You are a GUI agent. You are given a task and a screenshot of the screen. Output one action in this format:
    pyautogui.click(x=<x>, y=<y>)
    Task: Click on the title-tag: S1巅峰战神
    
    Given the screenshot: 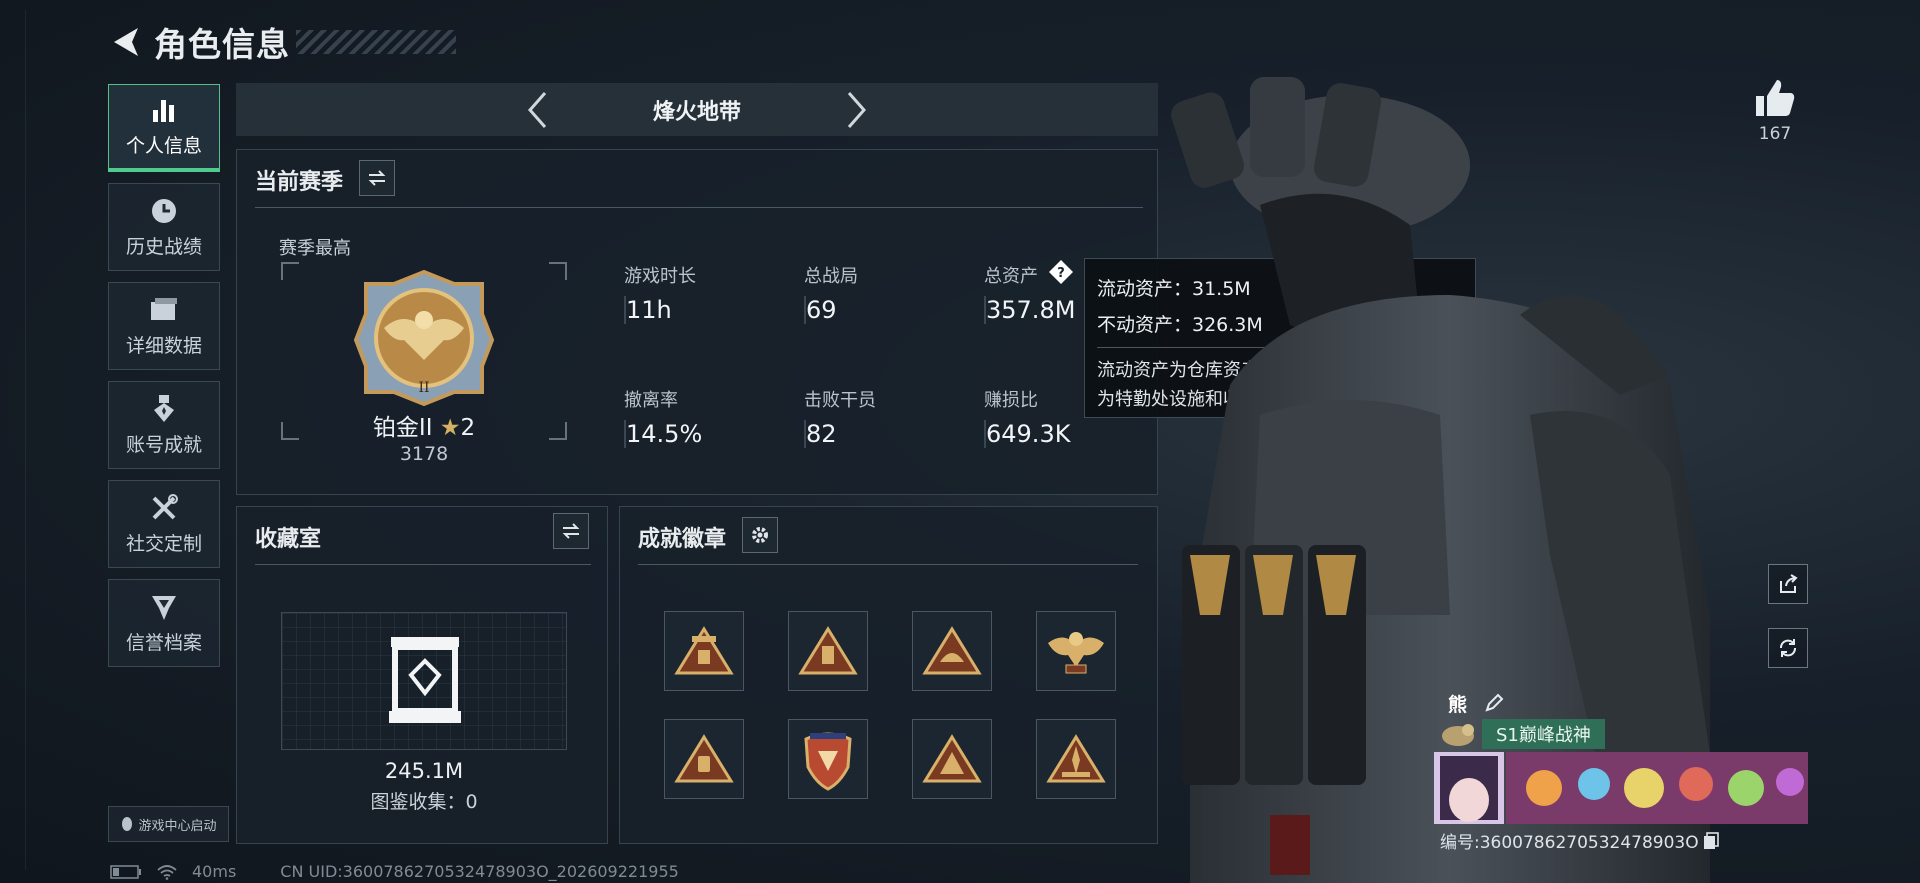 What is the action you would take?
    pyautogui.click(x=1543, y=734)
    